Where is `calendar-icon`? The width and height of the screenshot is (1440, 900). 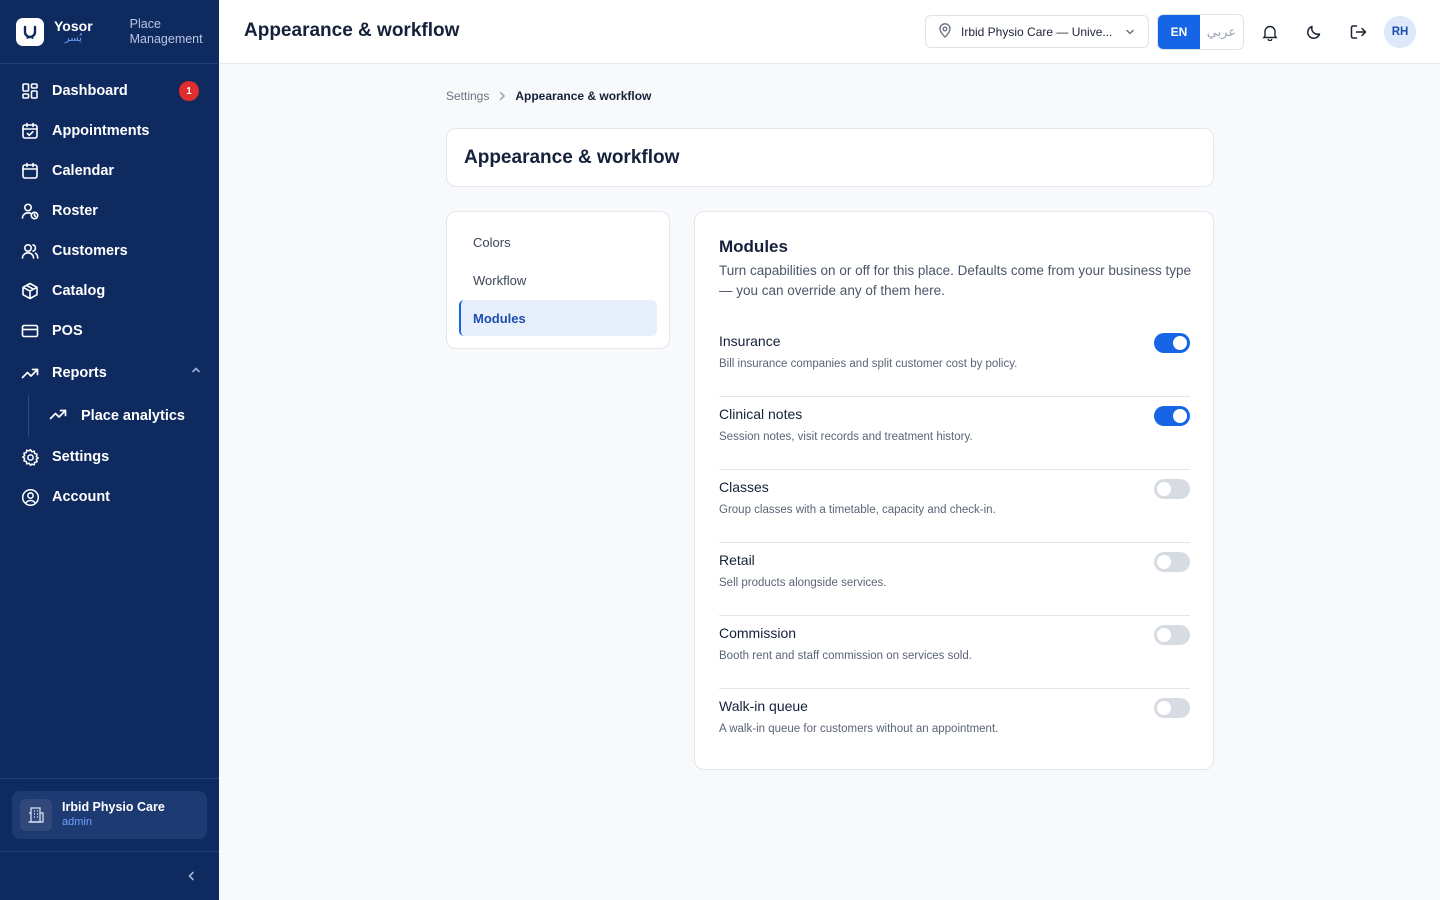
calendar-icon is located at coordinates (30, 171).